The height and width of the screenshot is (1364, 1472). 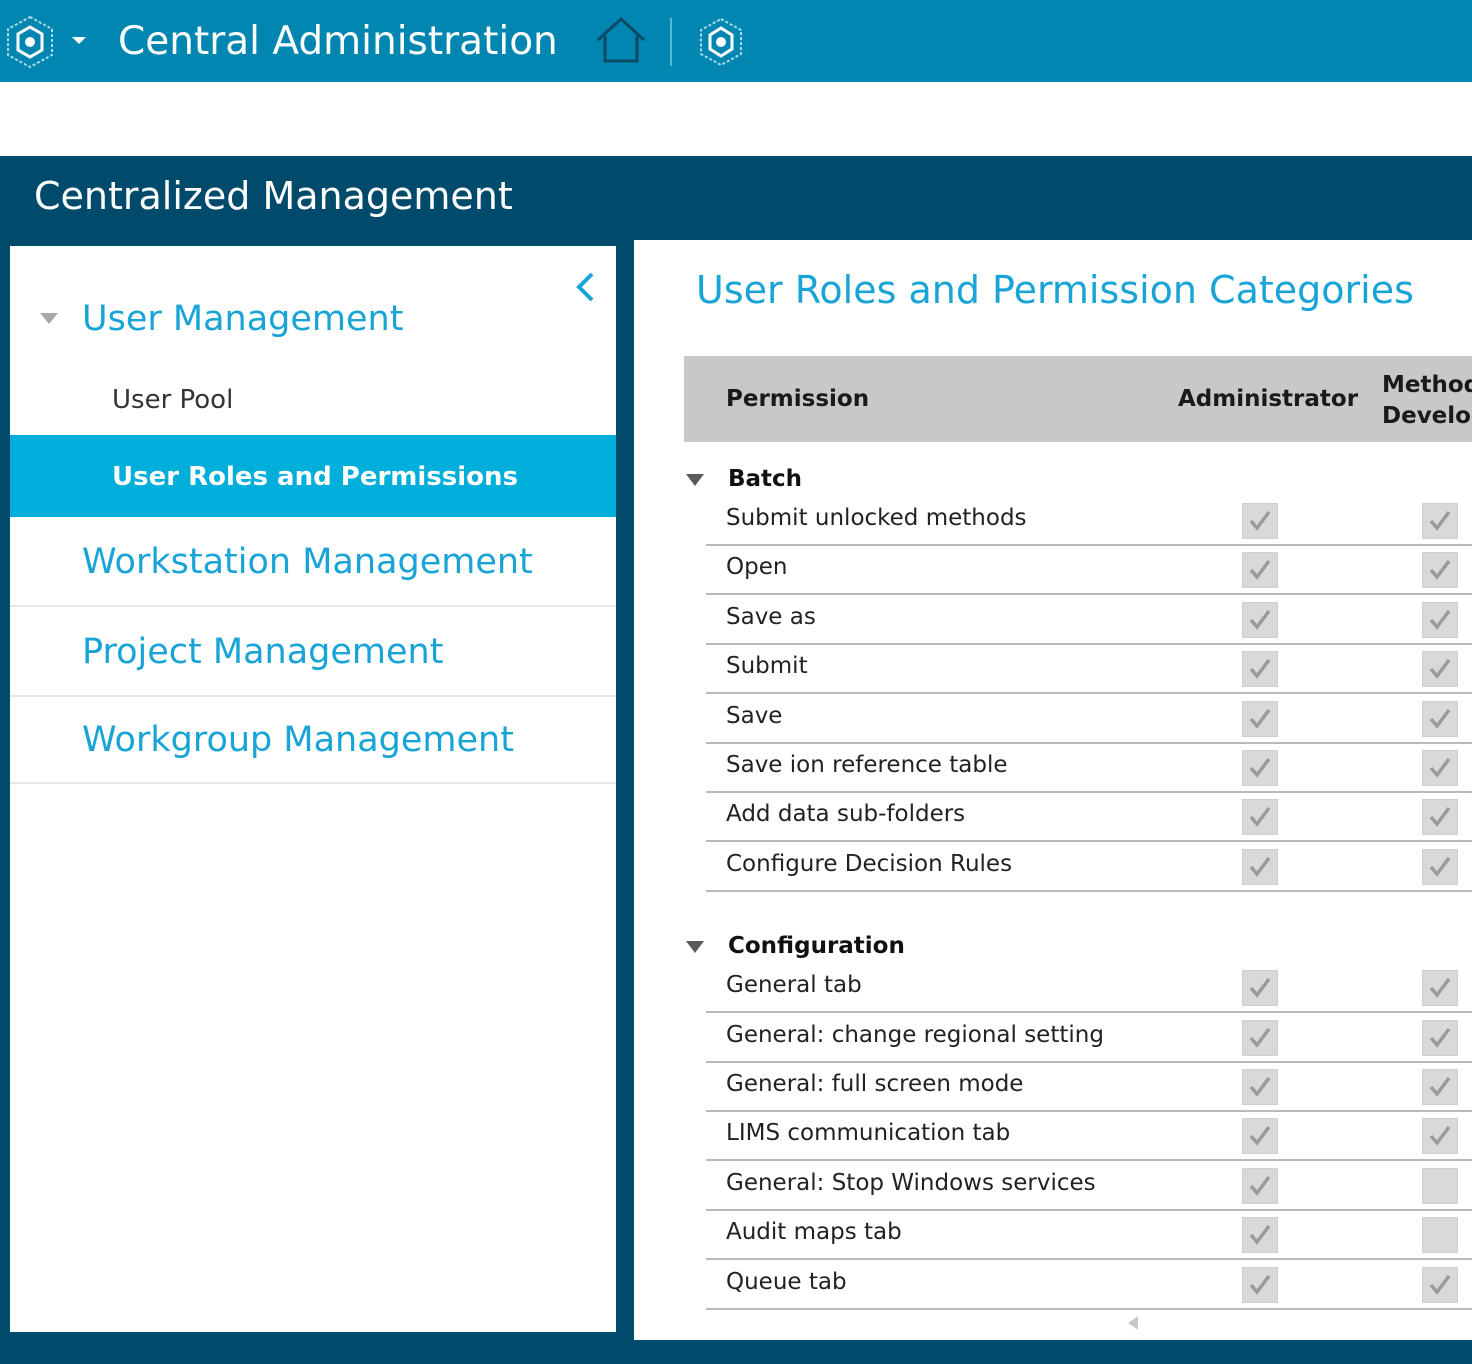 What do you see at coordinates (79, 40) in the screenshot?
I see `chevron-down-icon` at bounding box center [79, 40].